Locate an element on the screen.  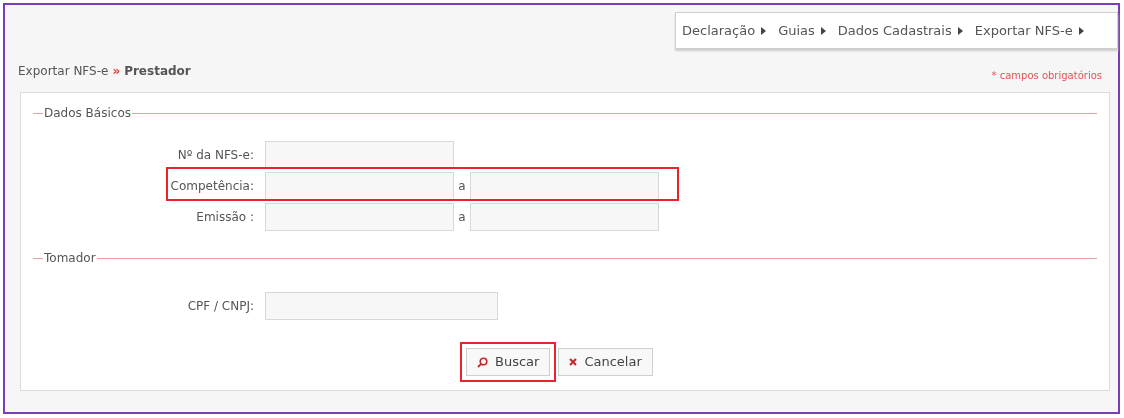
menu-item: Exportar NFS-e is located at coordinates (1029, 30).